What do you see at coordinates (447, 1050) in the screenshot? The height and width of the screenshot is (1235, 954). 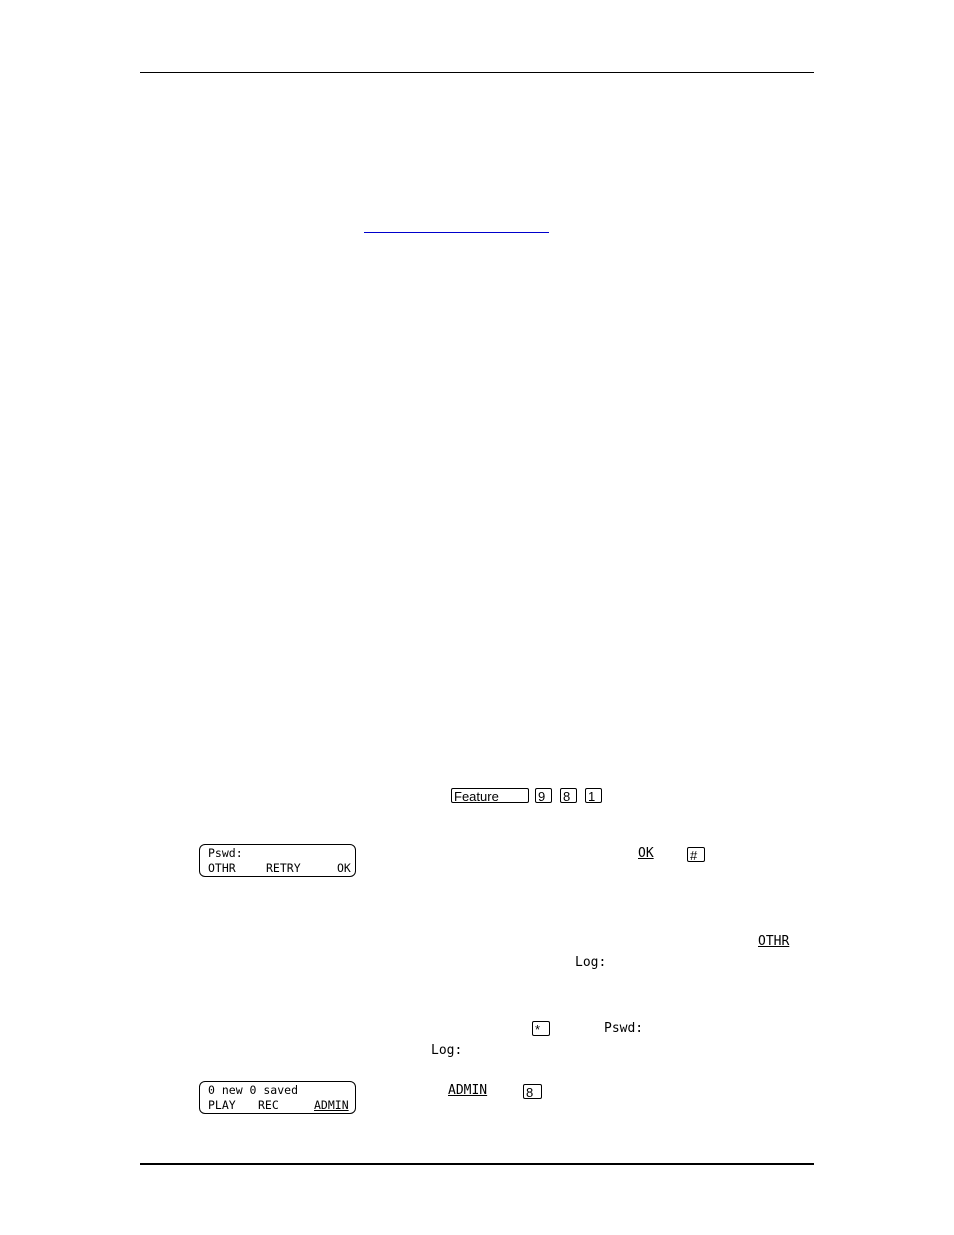 I see `log-prompt-2: Log:` at bounding box center [447, 1050].